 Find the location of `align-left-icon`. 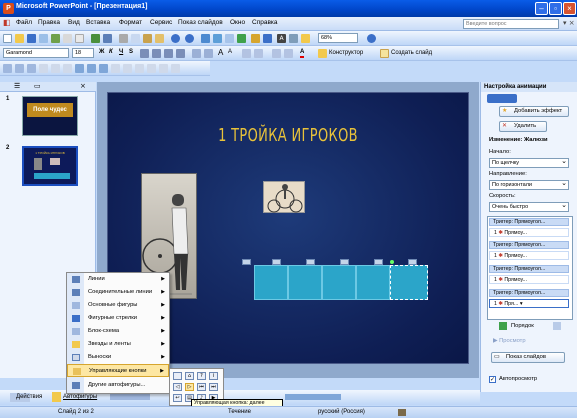

align-left-icon is located at coordinates (144, 53).